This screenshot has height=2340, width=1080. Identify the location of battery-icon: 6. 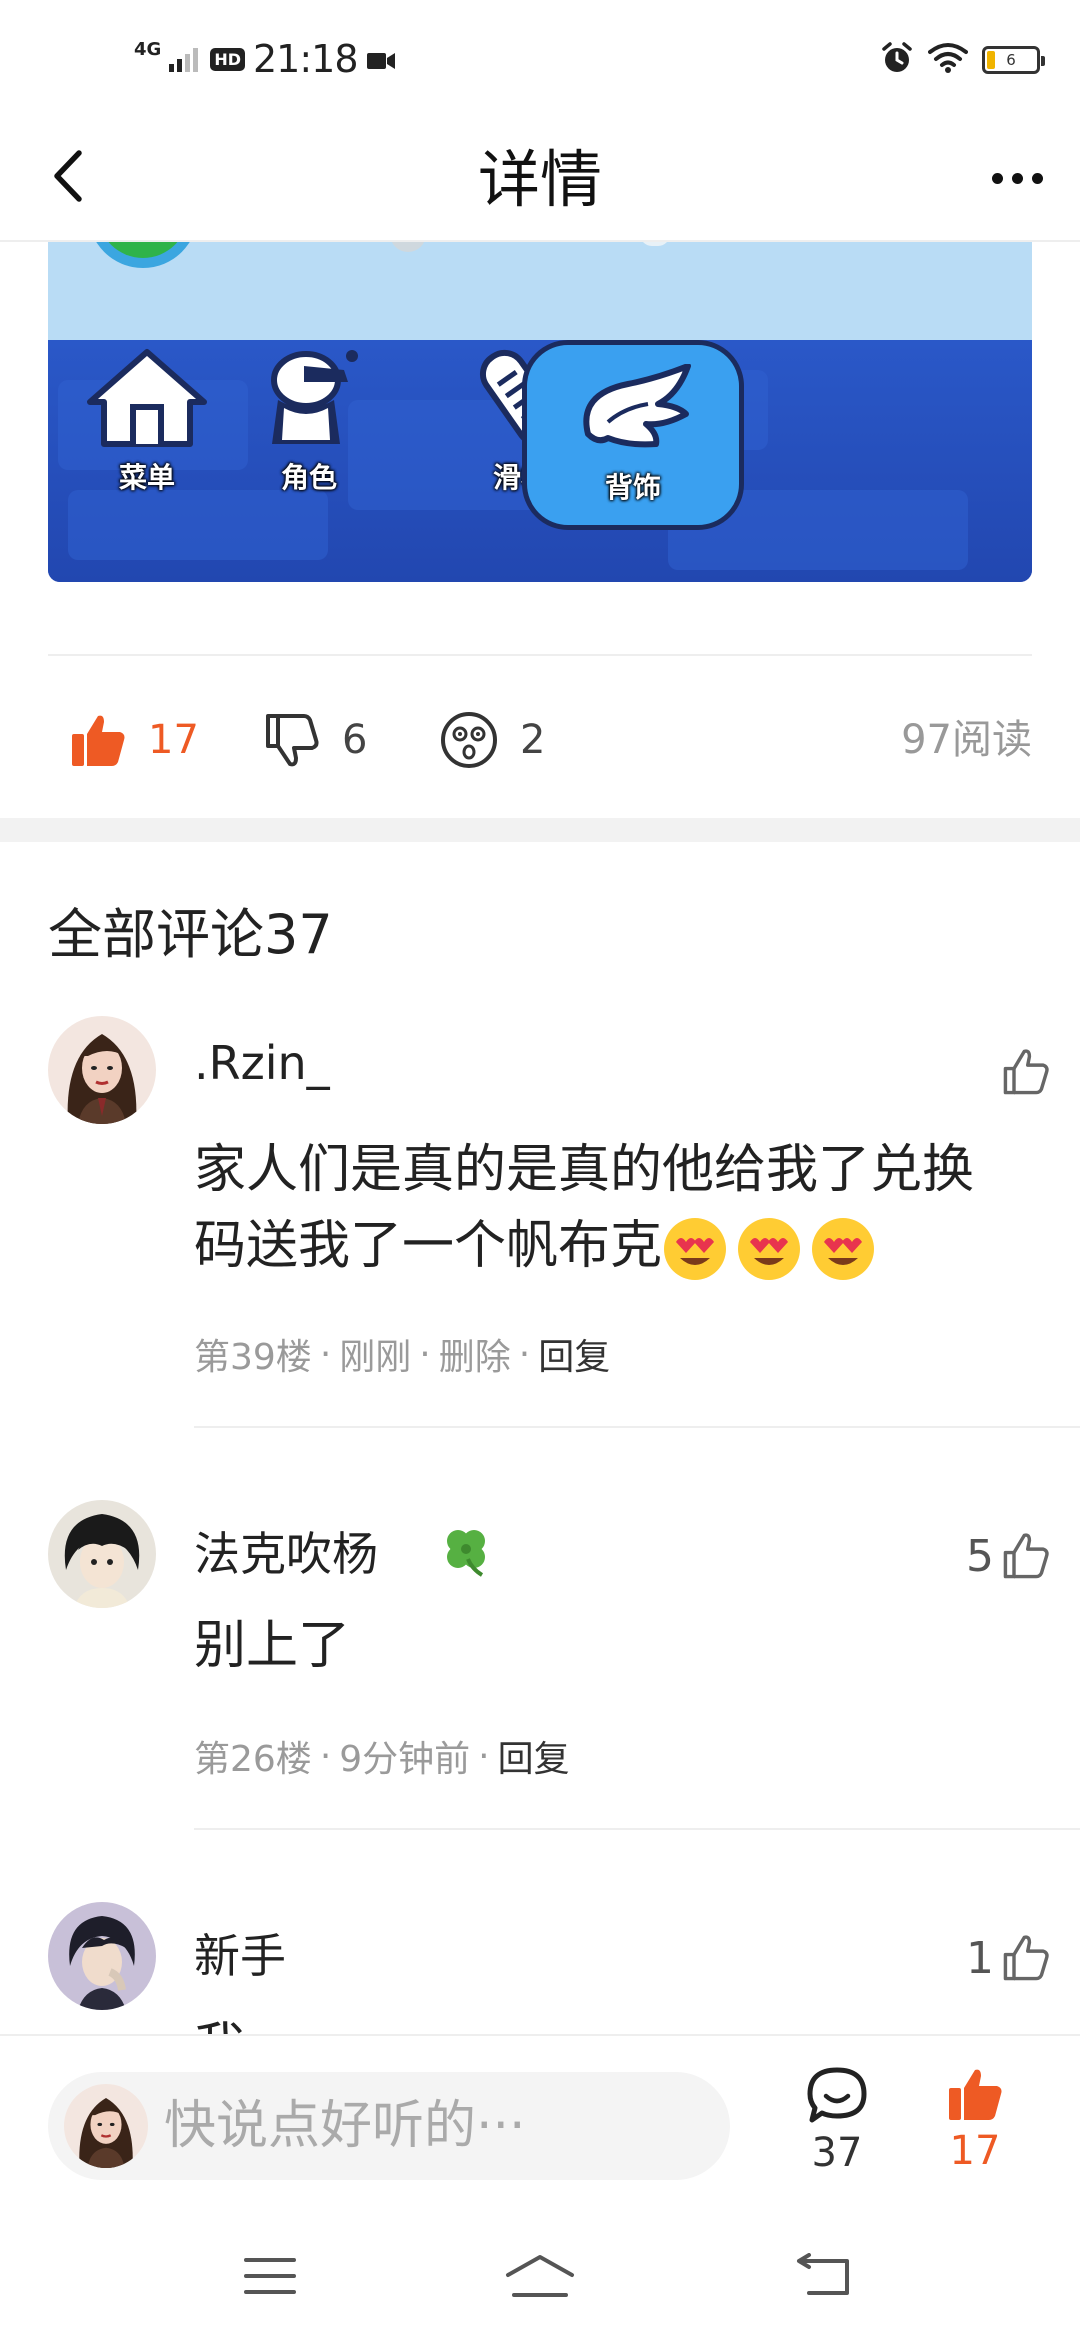
(1013, 60).